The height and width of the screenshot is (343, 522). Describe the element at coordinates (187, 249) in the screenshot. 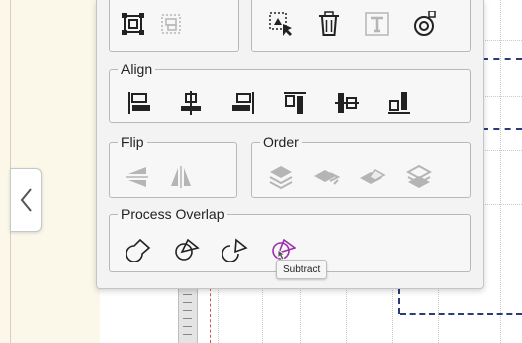

I see `intersect-icon` at that location.